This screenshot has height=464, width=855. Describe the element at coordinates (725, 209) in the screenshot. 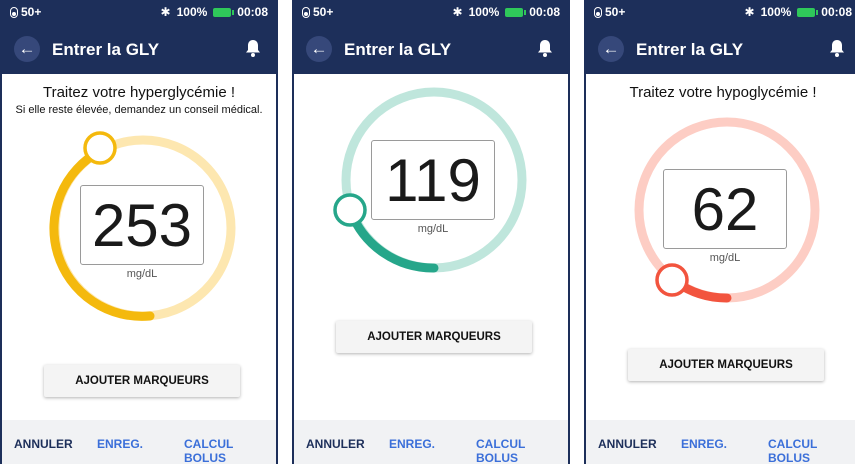

I see `glucose-value: 62` at that location.